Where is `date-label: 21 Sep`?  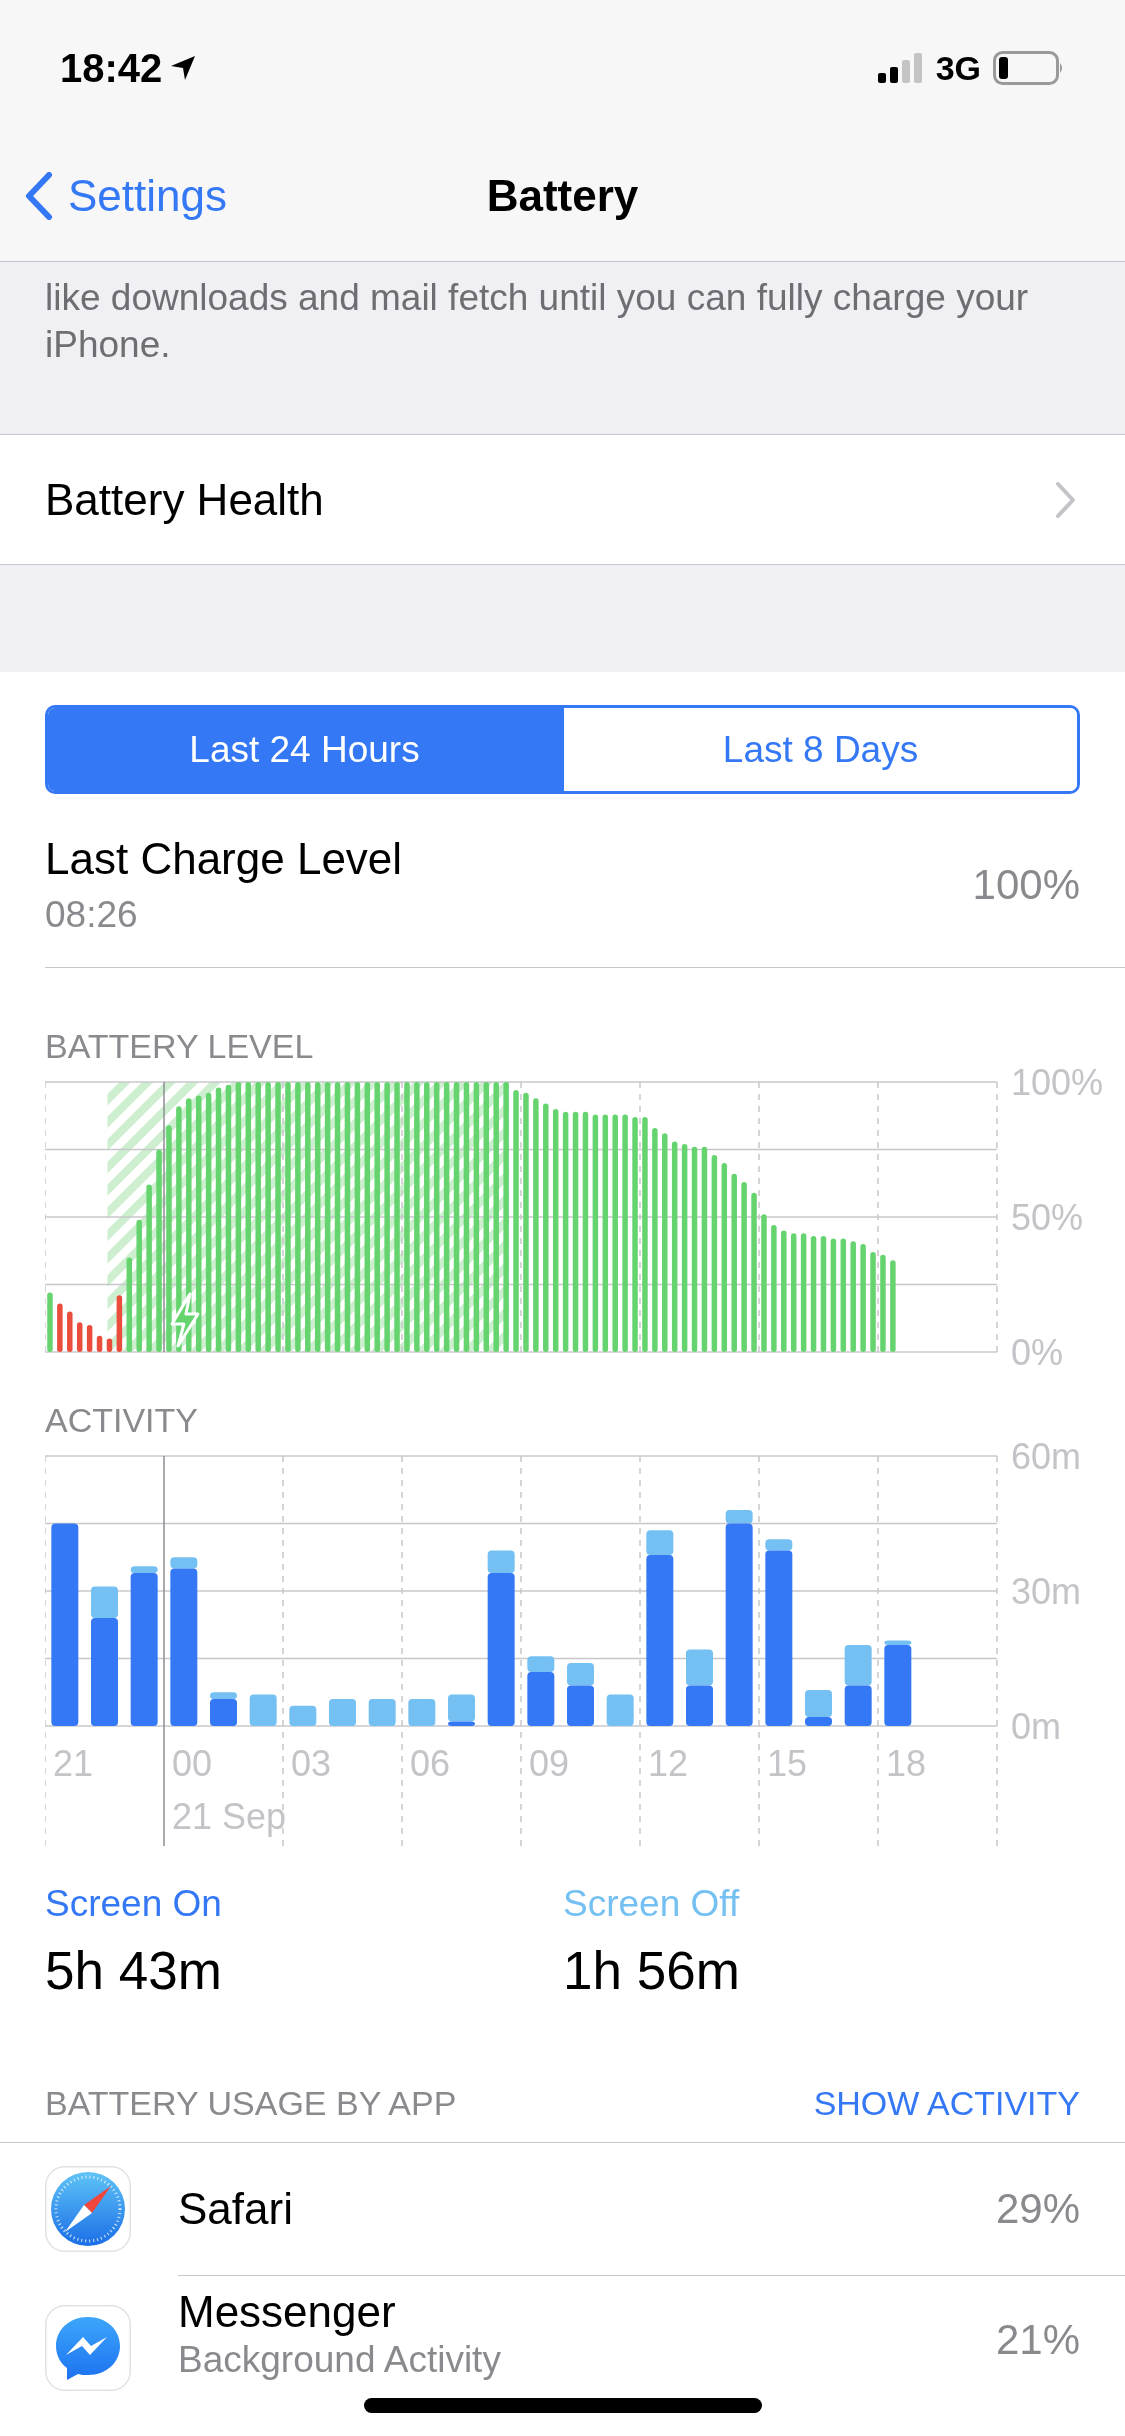
date-label: 21 Sep is located at coordinates (229, 1816).